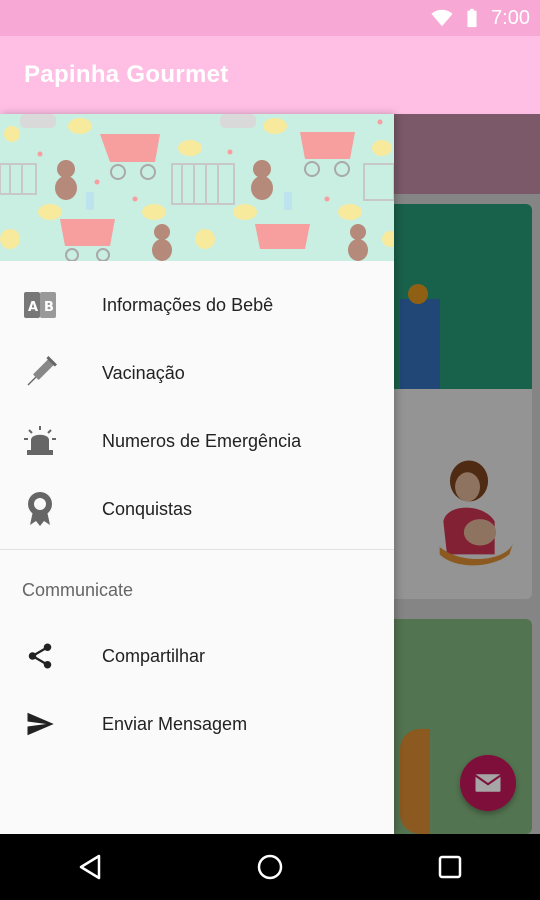  I want to click on menu-item-baby-info: A B Informações do Bebê, so click(197, 305).